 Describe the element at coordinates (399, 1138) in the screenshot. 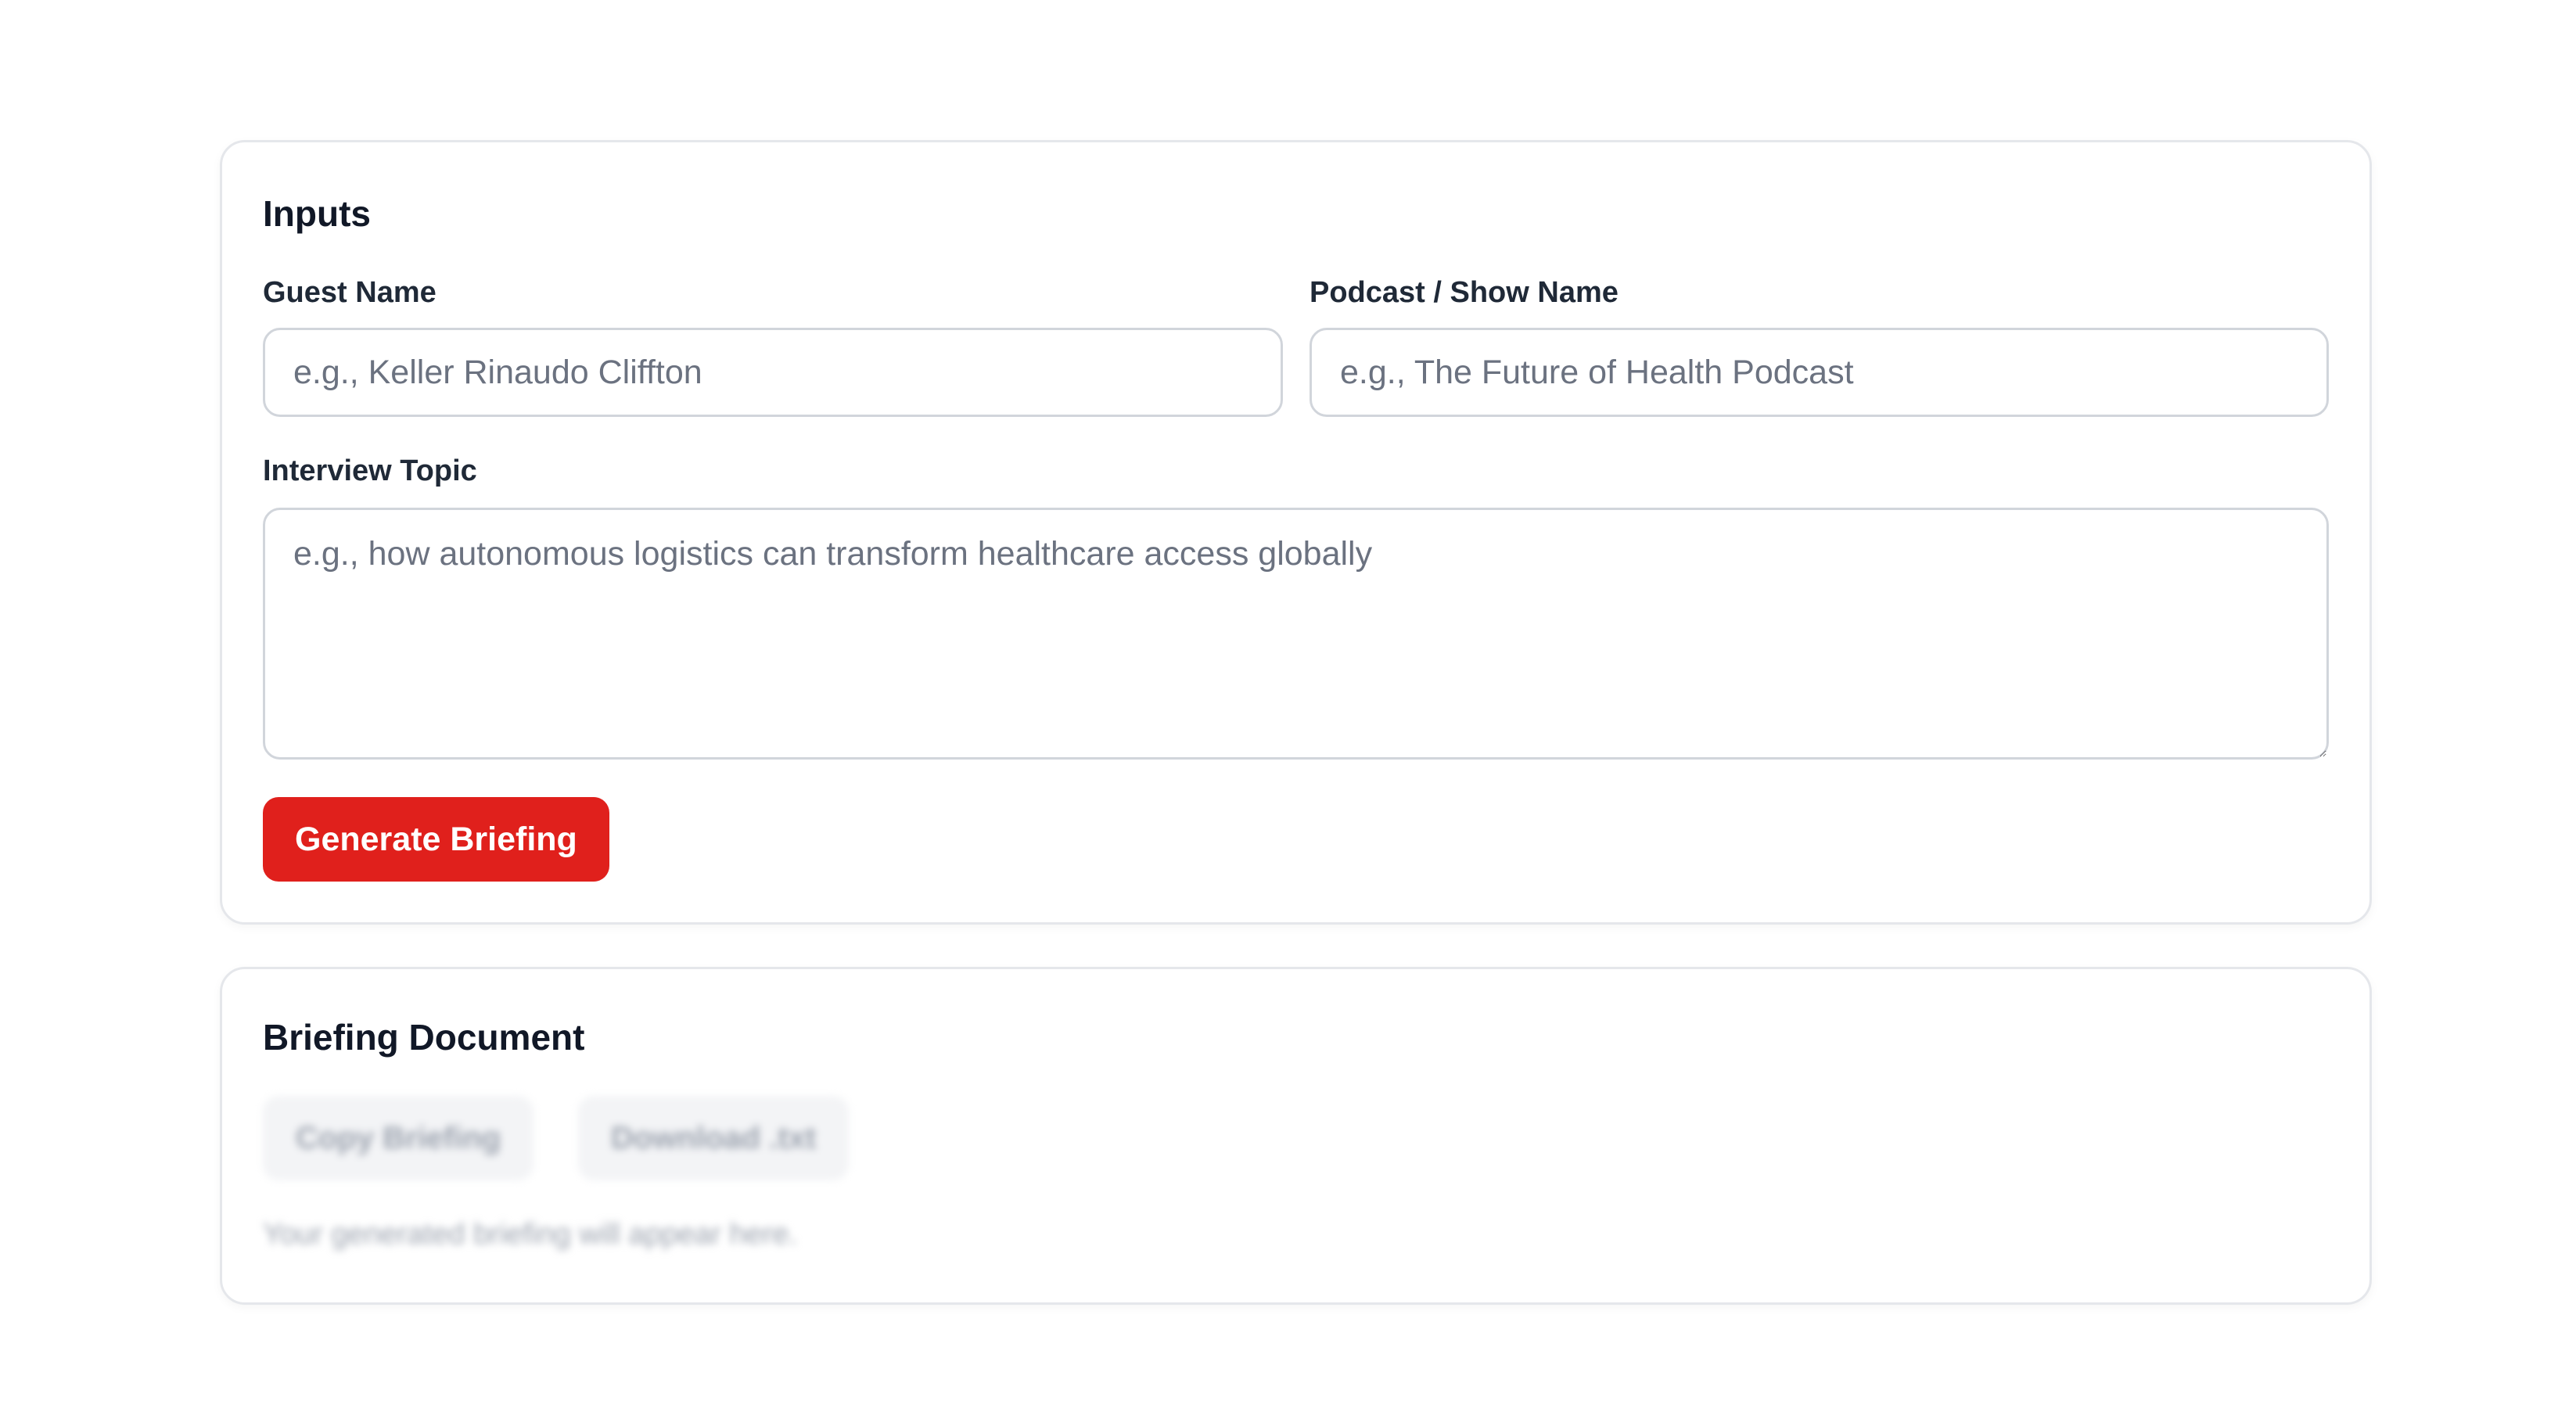

I see `copy-briefing-button: Copy Briefing` at that location.